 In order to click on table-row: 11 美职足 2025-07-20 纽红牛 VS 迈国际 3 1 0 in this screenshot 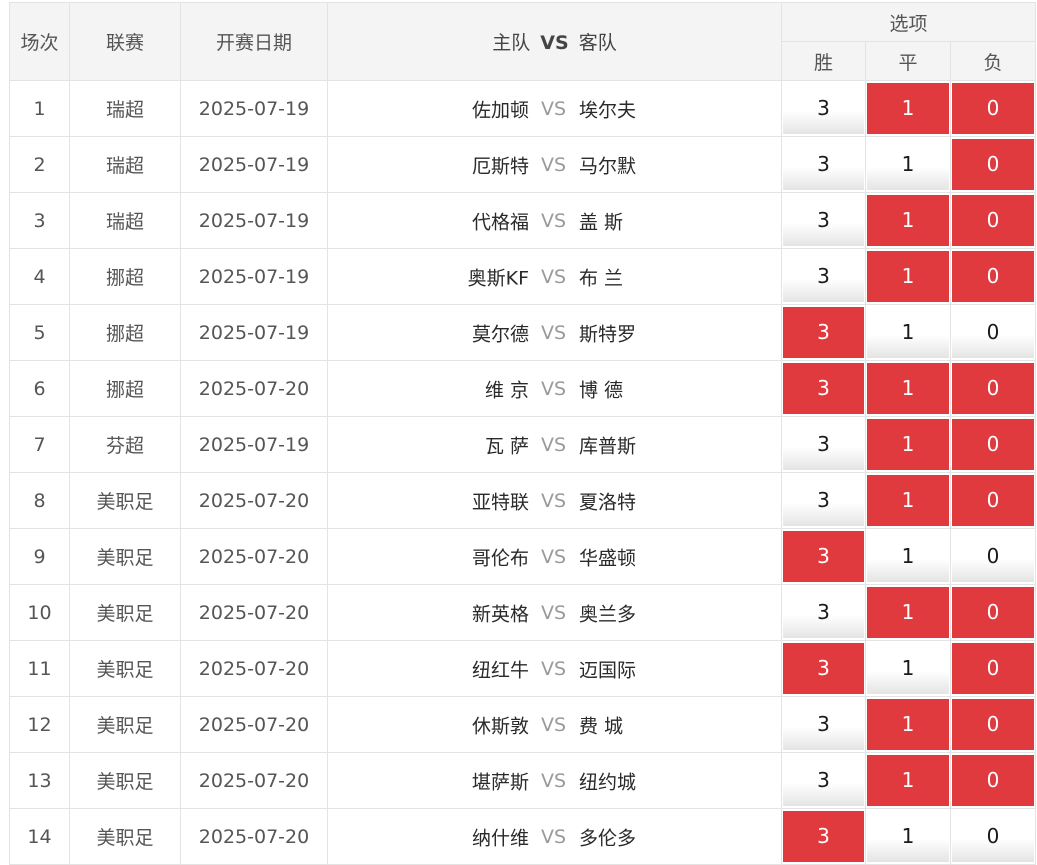, I will do `click(523, 668)`.